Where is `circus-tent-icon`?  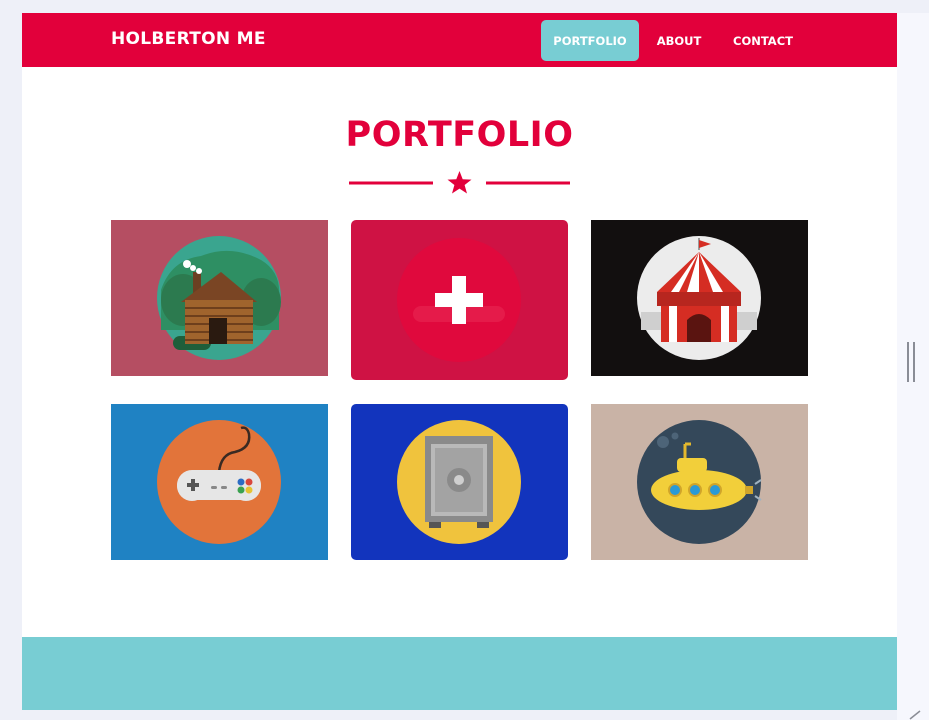
circus-tent-icon is located at coordinates (699, 298).